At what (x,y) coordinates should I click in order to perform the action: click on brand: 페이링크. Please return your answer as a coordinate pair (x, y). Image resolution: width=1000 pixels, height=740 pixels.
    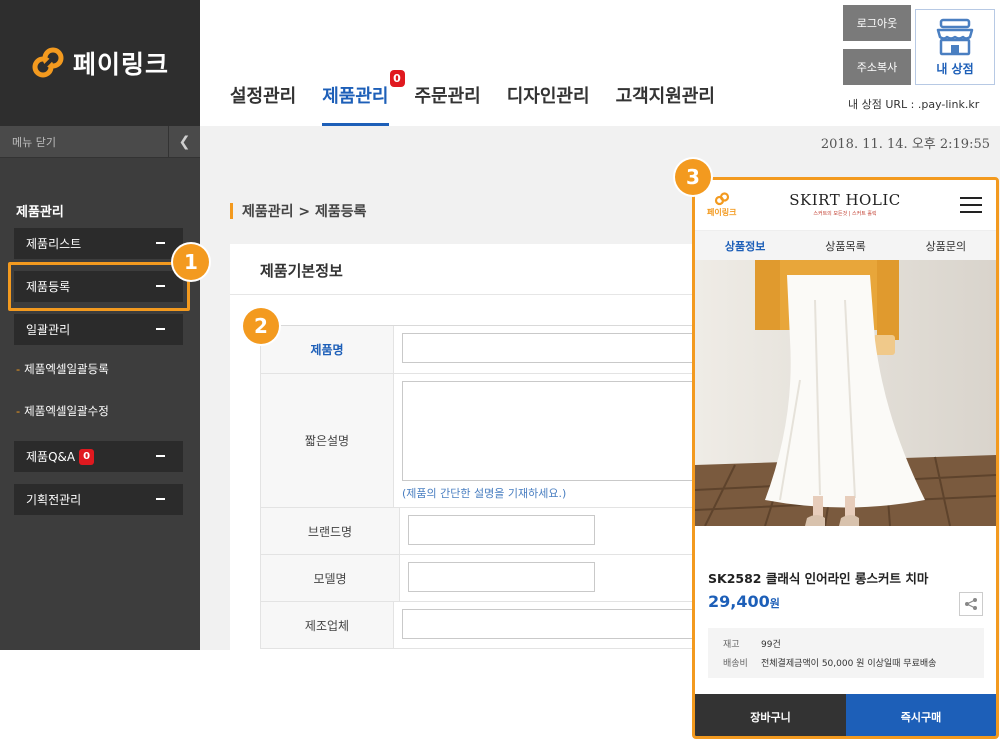
    Looking at the image, I should click on (100, 63).